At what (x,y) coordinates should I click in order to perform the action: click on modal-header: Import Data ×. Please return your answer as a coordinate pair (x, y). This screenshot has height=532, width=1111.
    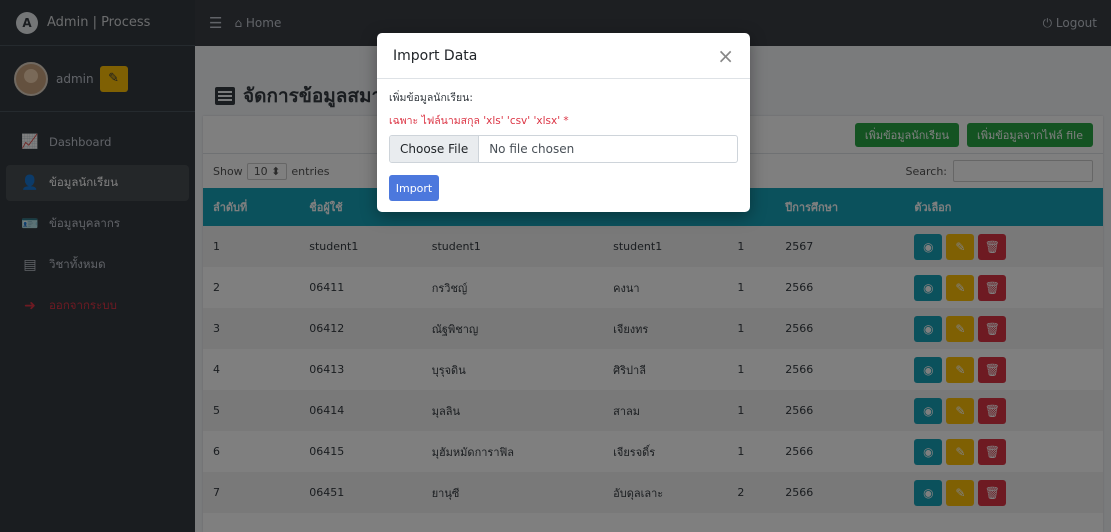
    Looking at the image, I should click on (563, 56).